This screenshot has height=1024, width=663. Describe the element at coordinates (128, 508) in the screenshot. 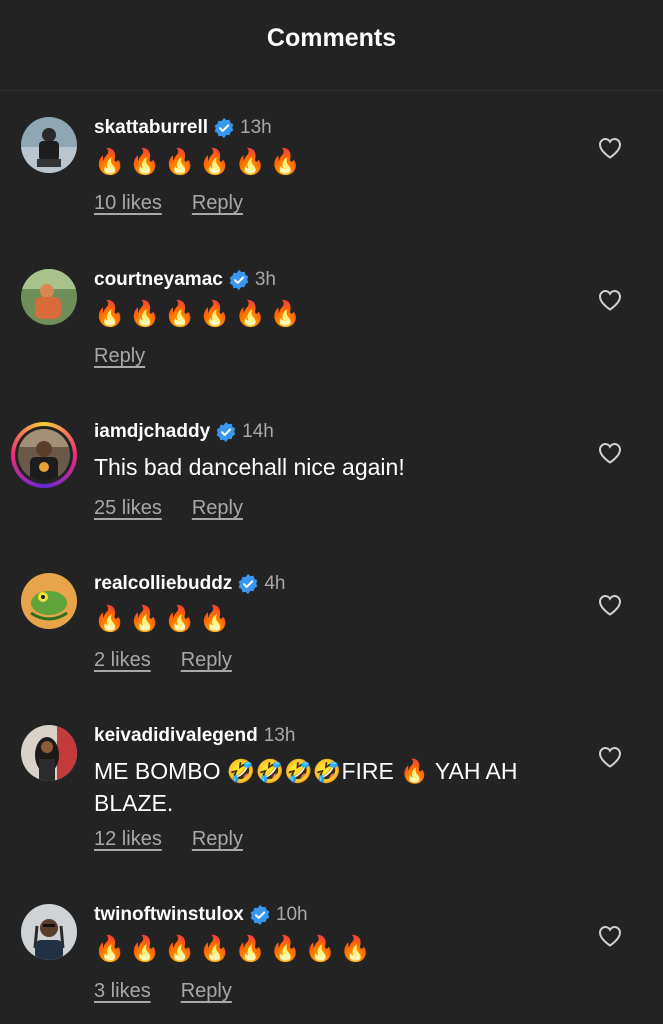

I see `likes-count: 25 likes` at that location.